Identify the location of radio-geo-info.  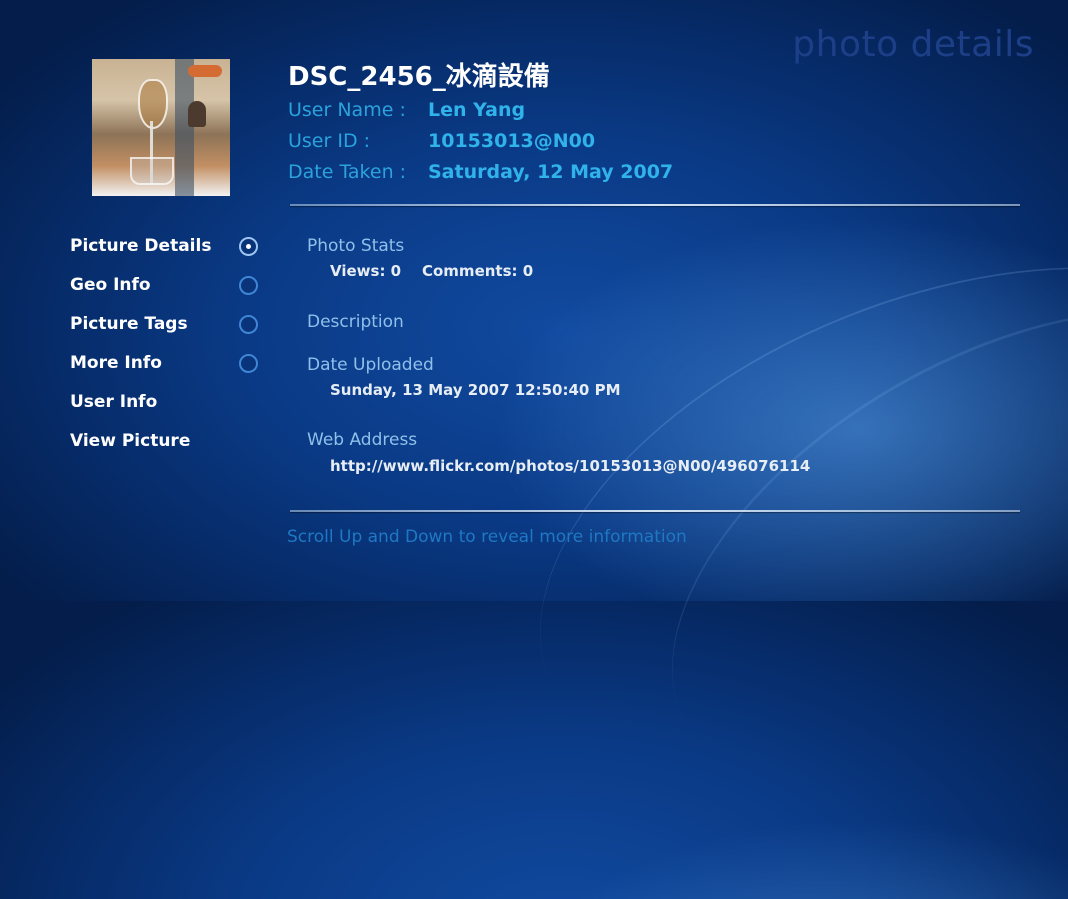
(248, 285).